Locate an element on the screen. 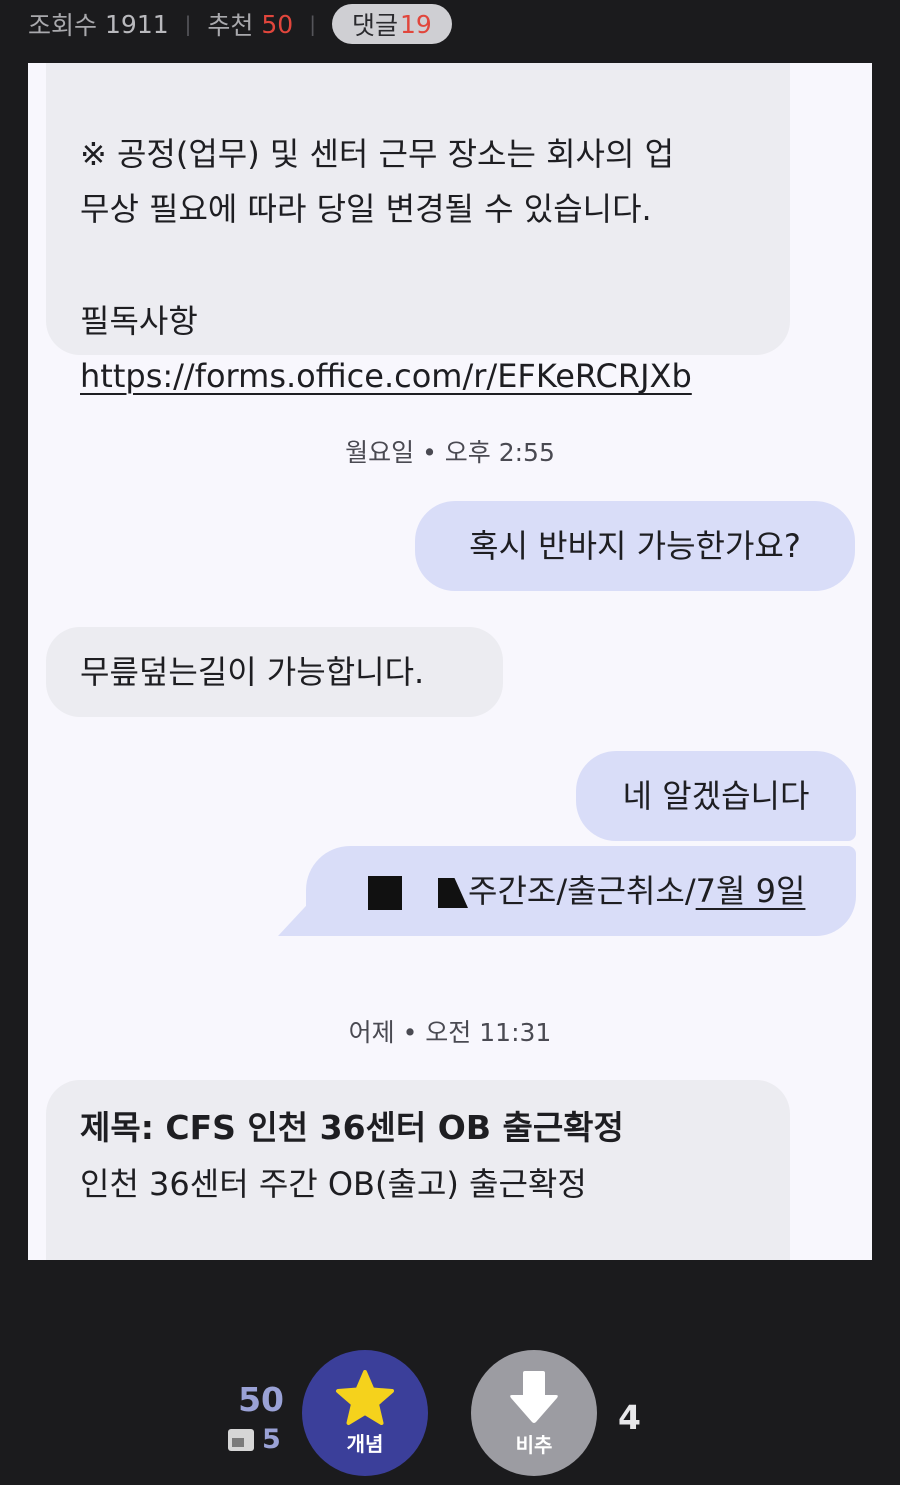 This screenshot has height=1485, width=900. upvote-count: 50 is located at coordinates (261, 1399).